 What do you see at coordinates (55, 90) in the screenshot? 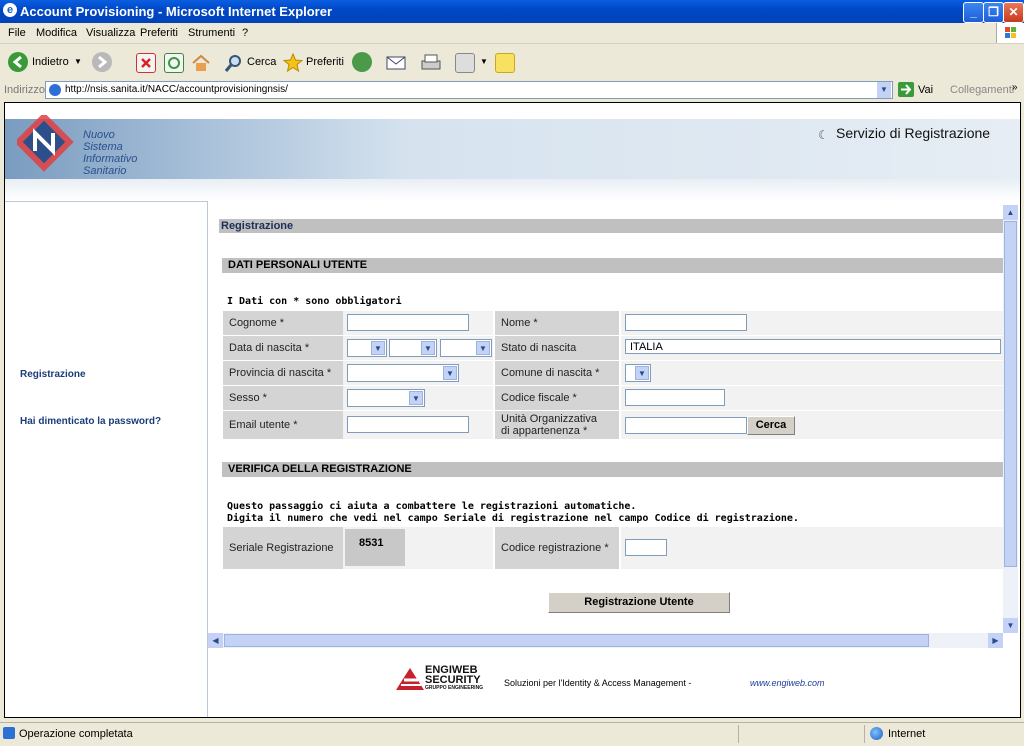
I see `page-icon` at bounding box center [55, 90].